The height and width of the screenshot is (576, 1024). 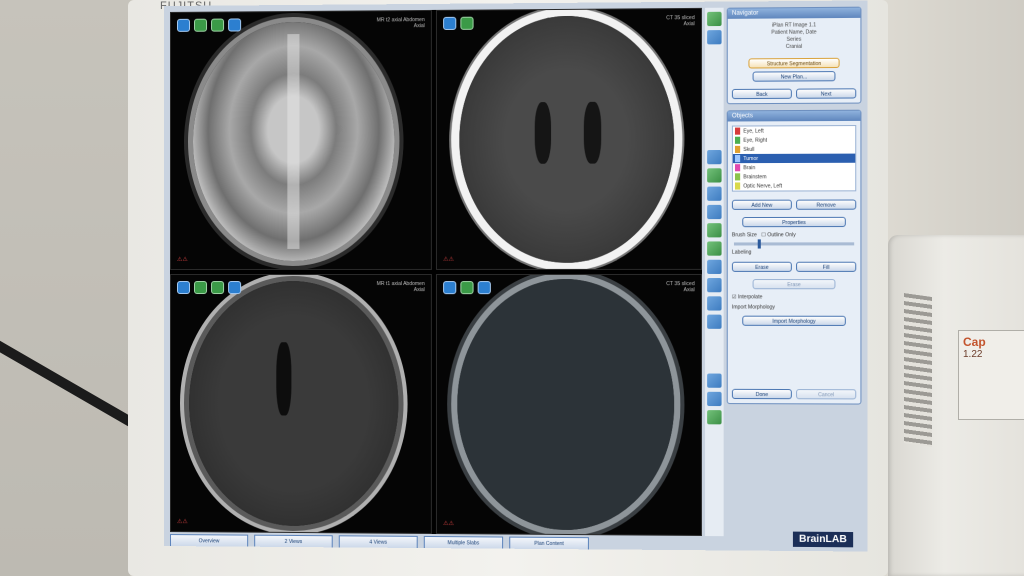 What do you see at coordinates (761, 394) in the screenshot?
I see `done-button: Done` at bounding box center [761, 394].